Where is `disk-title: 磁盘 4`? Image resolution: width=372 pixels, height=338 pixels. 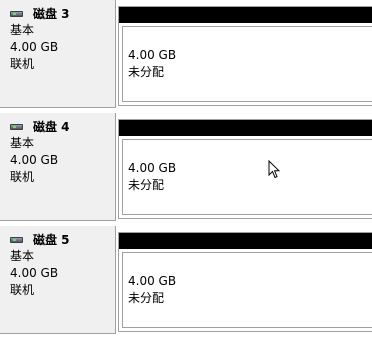
disk-title: 磁盘 4 is located at coordinates (40, 127).